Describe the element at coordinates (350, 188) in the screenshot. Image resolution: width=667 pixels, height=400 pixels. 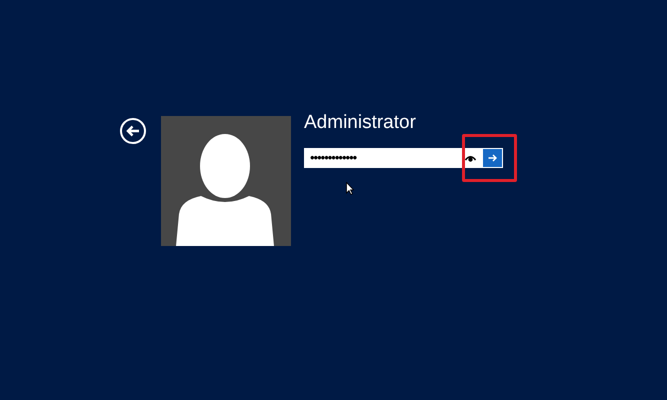
I see `mouse-pointer-icon` at that location.